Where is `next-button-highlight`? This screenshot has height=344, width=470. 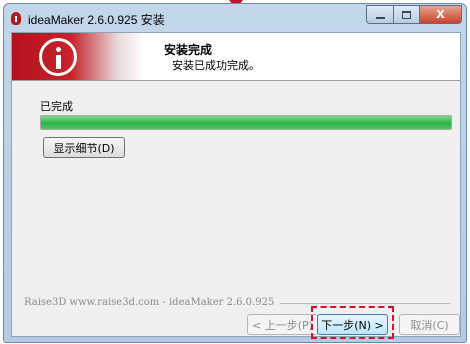 next-button-highlight is located at coordinates (352, 322).